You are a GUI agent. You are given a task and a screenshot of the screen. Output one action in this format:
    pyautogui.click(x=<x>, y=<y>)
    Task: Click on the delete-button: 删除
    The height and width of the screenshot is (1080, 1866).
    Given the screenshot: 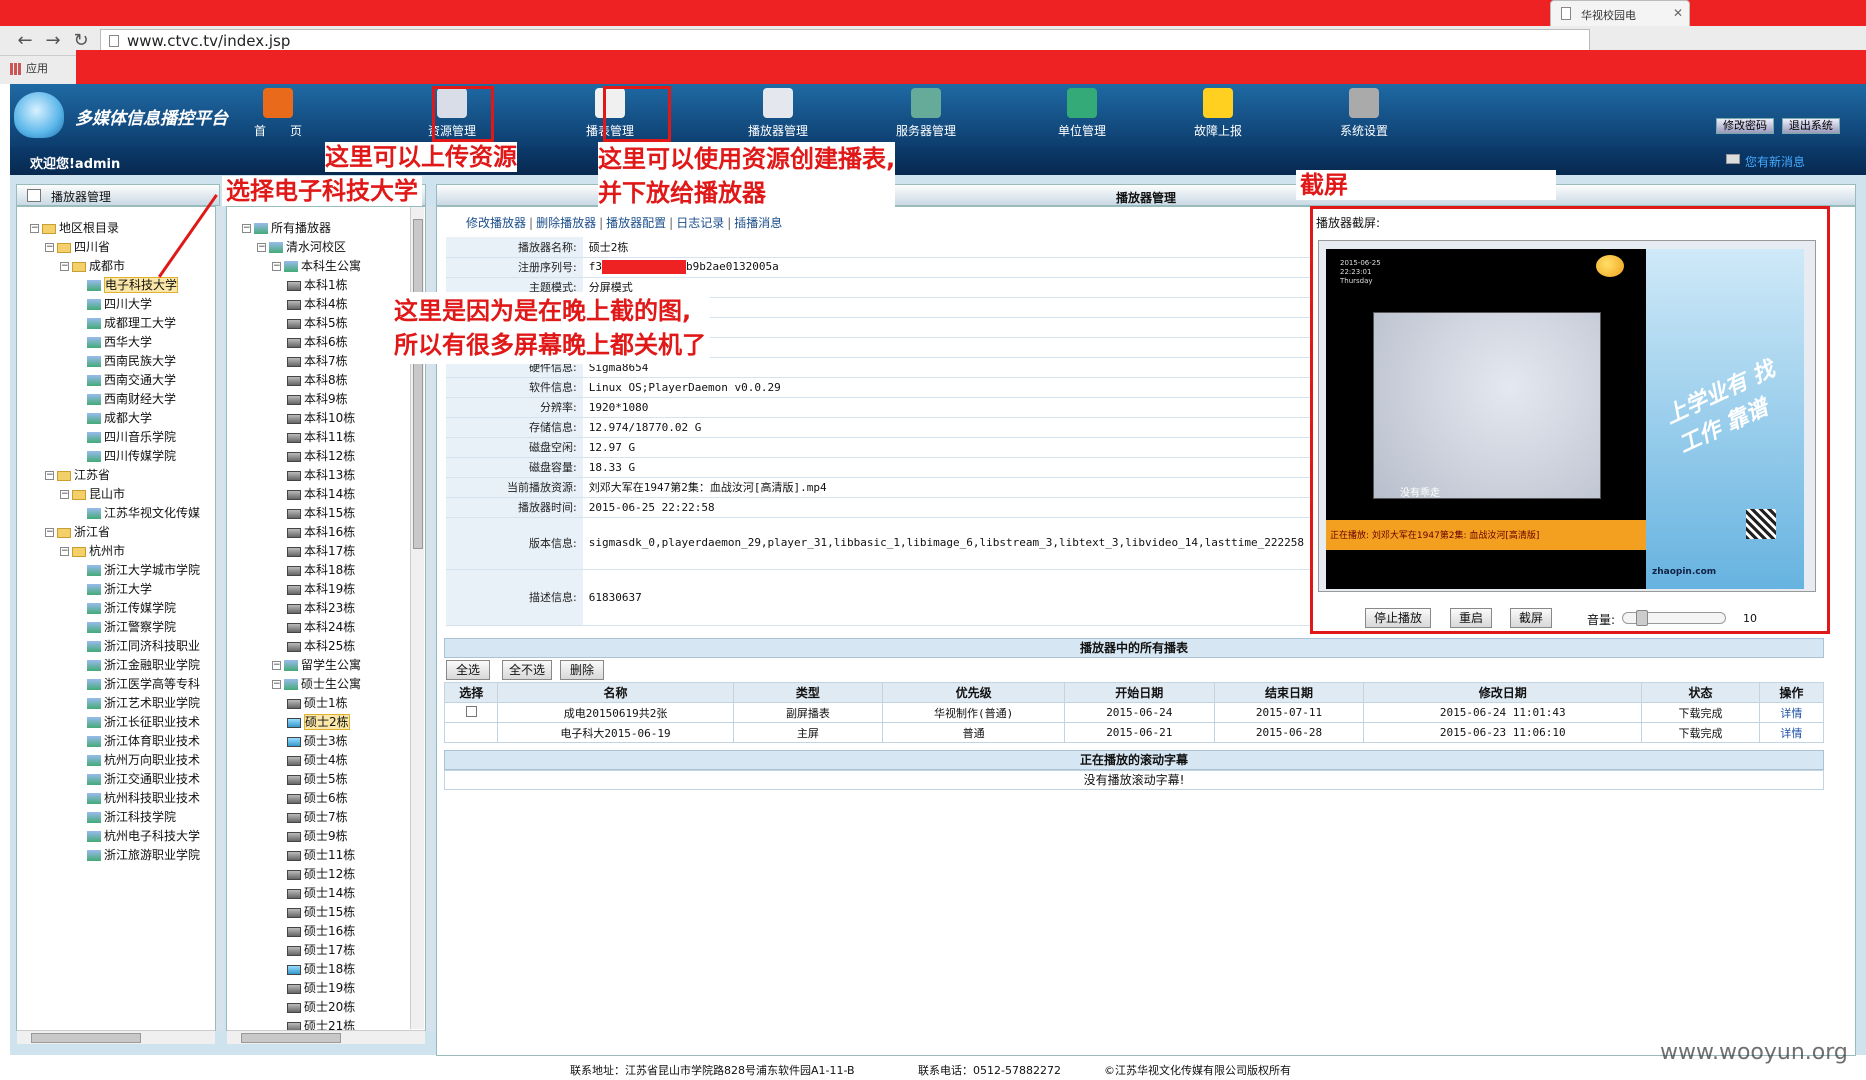 What is the action you would take?
    pyautogui.click(x=582, y=670)
    